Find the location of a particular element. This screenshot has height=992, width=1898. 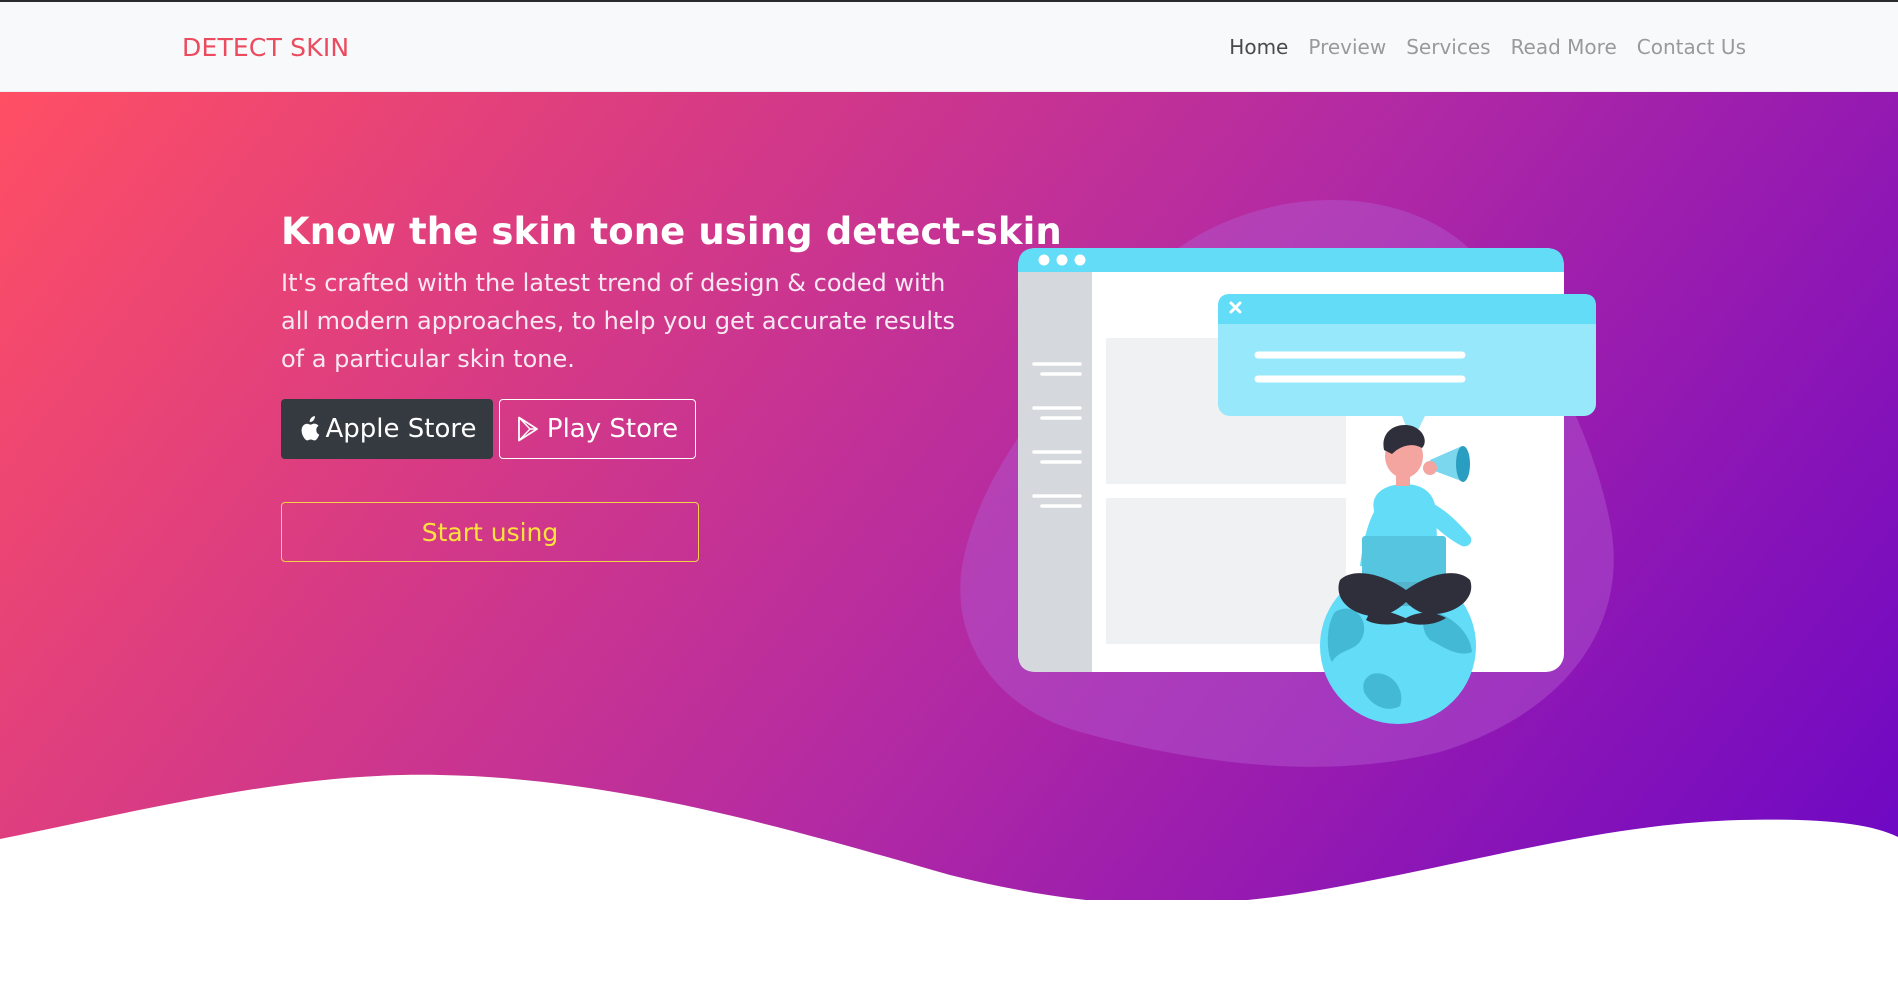

nav-item-contact-us: Contact Us is located at coordinates (1691, 47).